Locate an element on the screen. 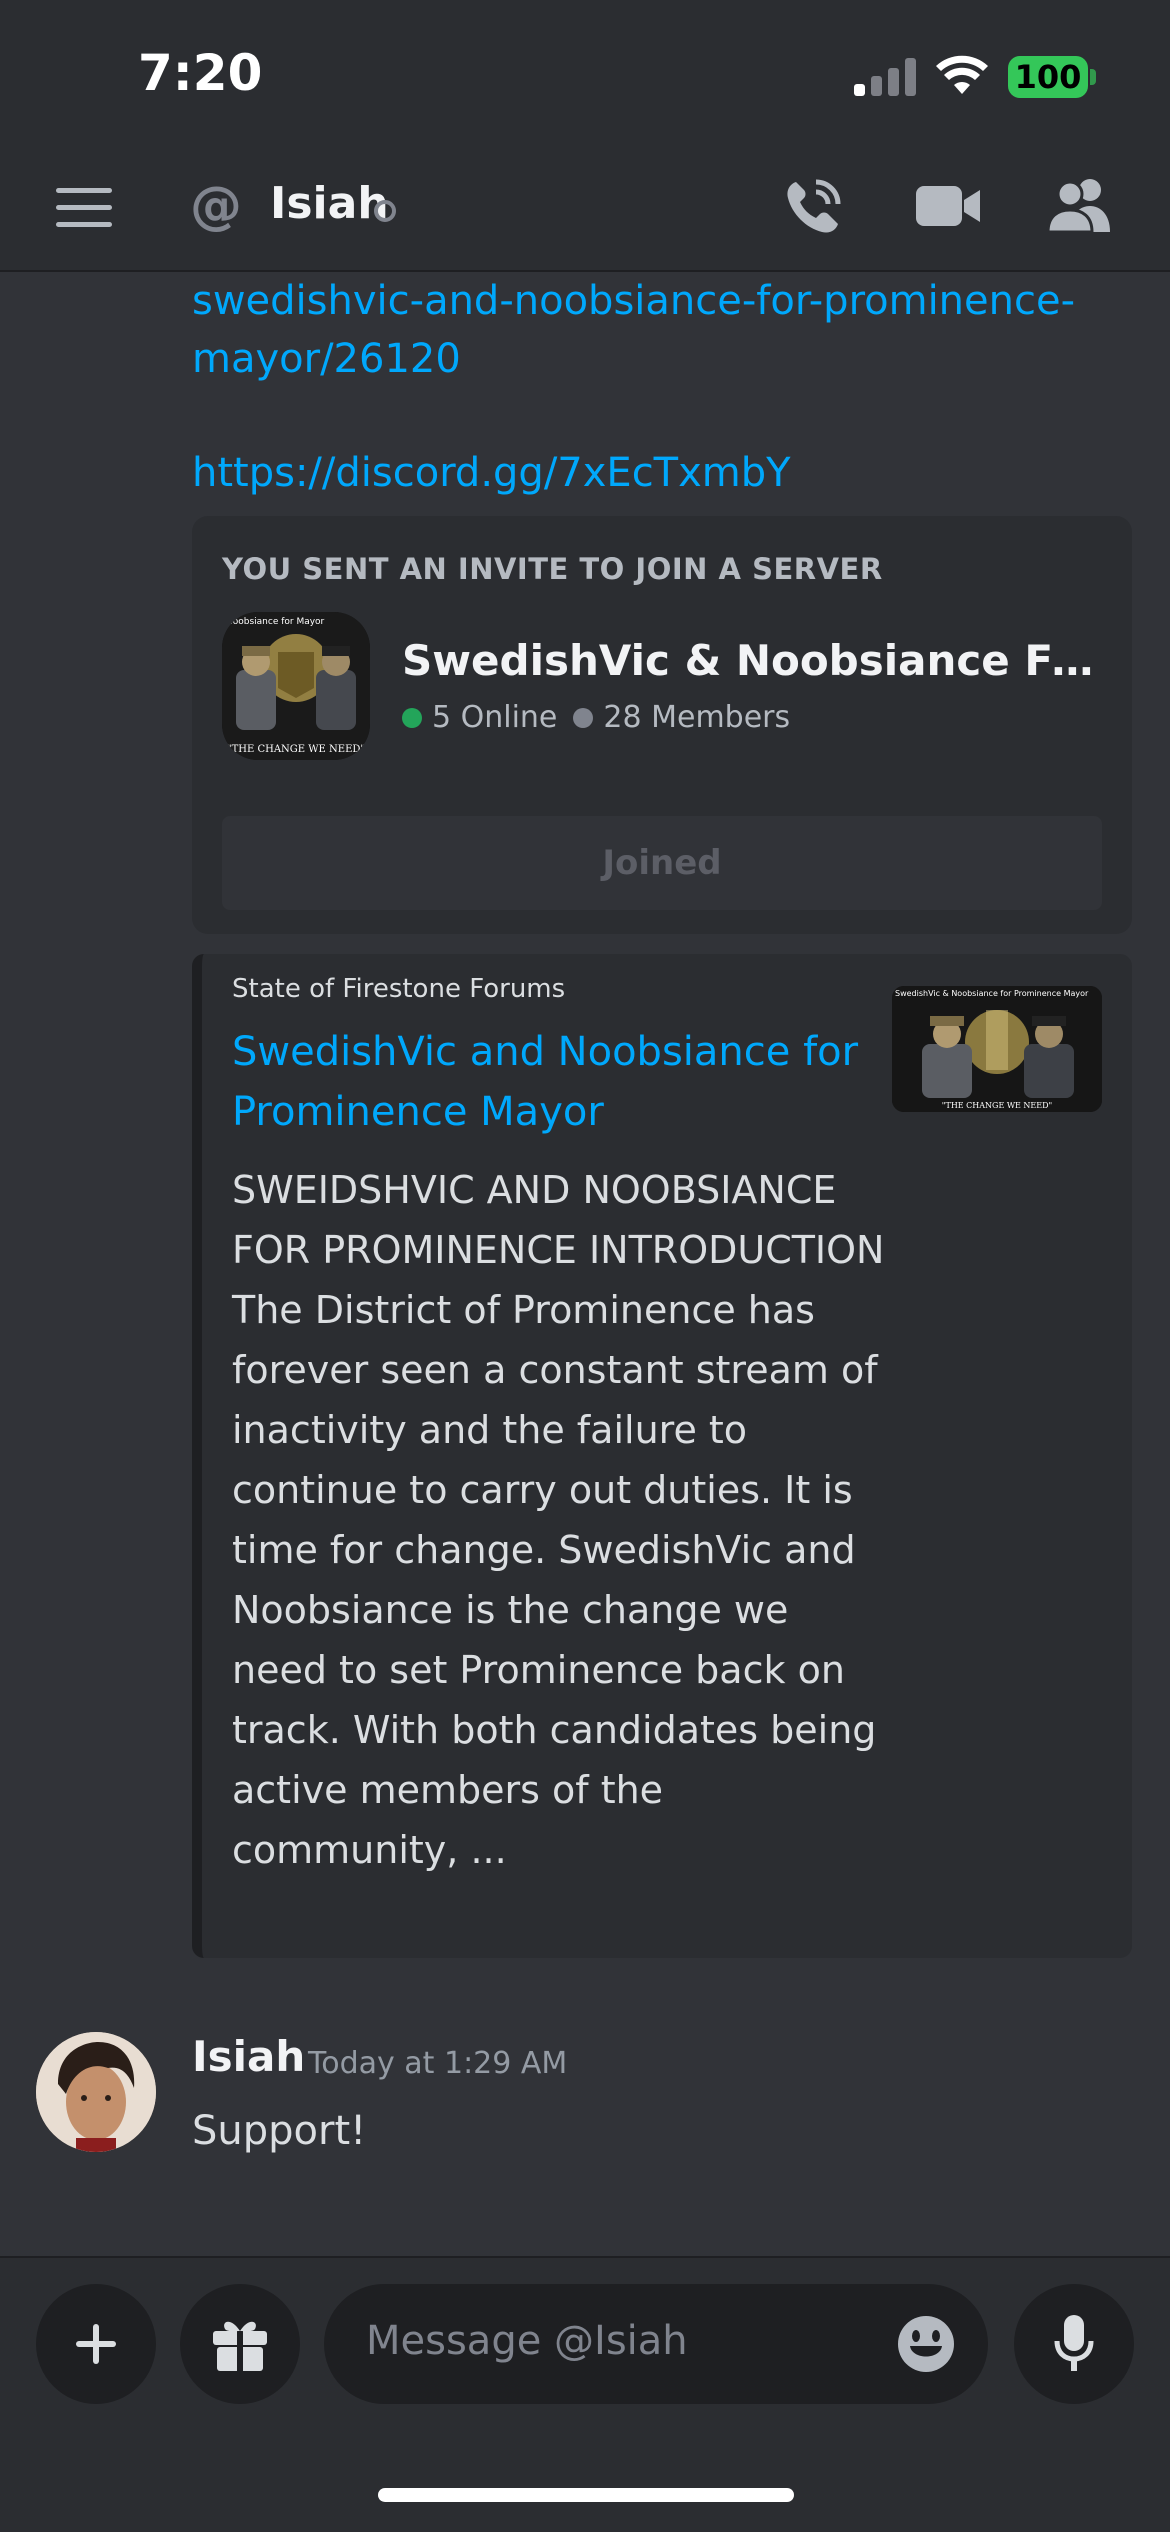  server-icon-caption: "THE CHANGE WE NEED" is located at coordinates (296, 749).